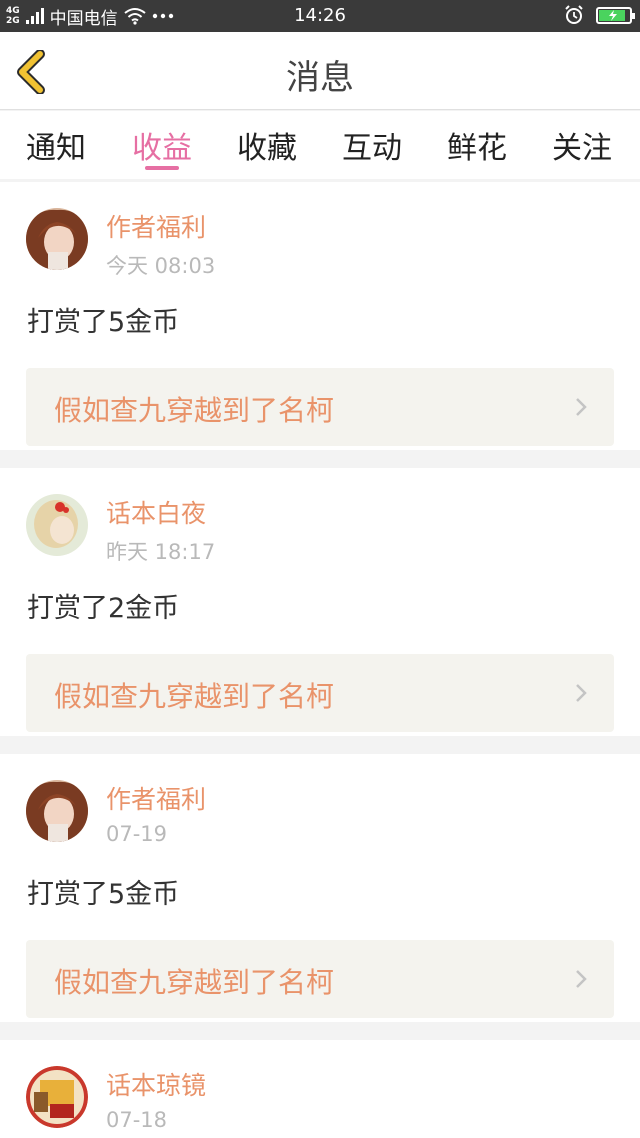 The height and width of the screenshot is (1138, 640). I want to click on author-name: 话本琼镜, so click(156, 1084).